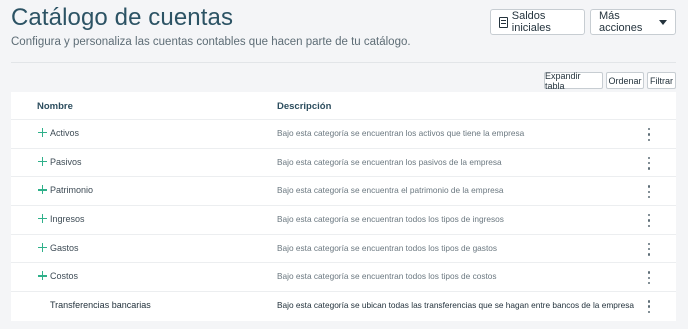  What do you see at coordinates (64, 276) in the screenshot?
I see `account-name: Costos` at bounding box center [64, 276].